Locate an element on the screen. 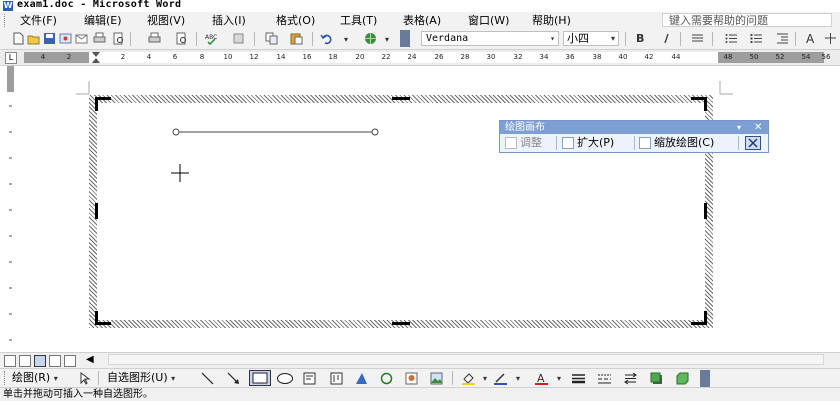  web-layout-view-icon is located at coordinates (25, 361).